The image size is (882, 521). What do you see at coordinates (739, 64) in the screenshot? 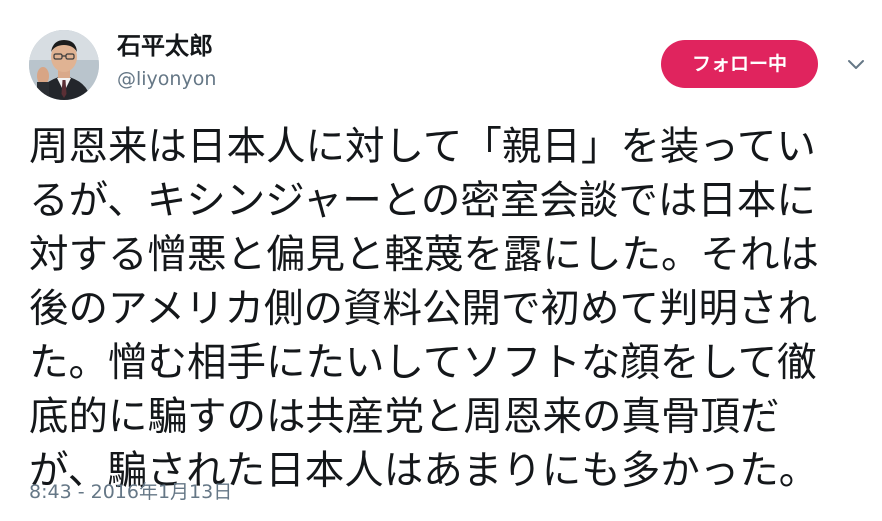
I see `following-button: フォロー中` at bounding box center [739, 64].